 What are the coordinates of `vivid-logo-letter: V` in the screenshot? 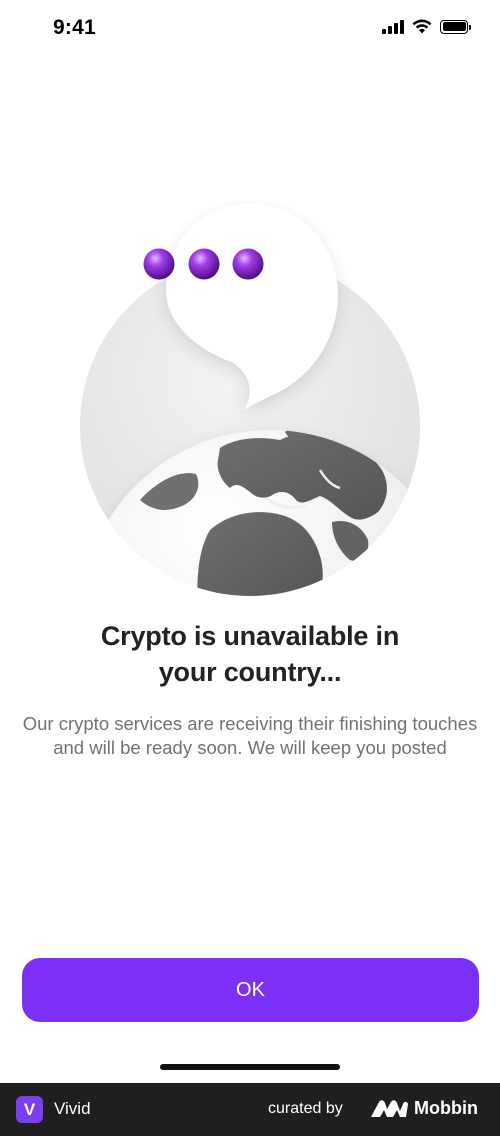 It's located at (29, 1109).